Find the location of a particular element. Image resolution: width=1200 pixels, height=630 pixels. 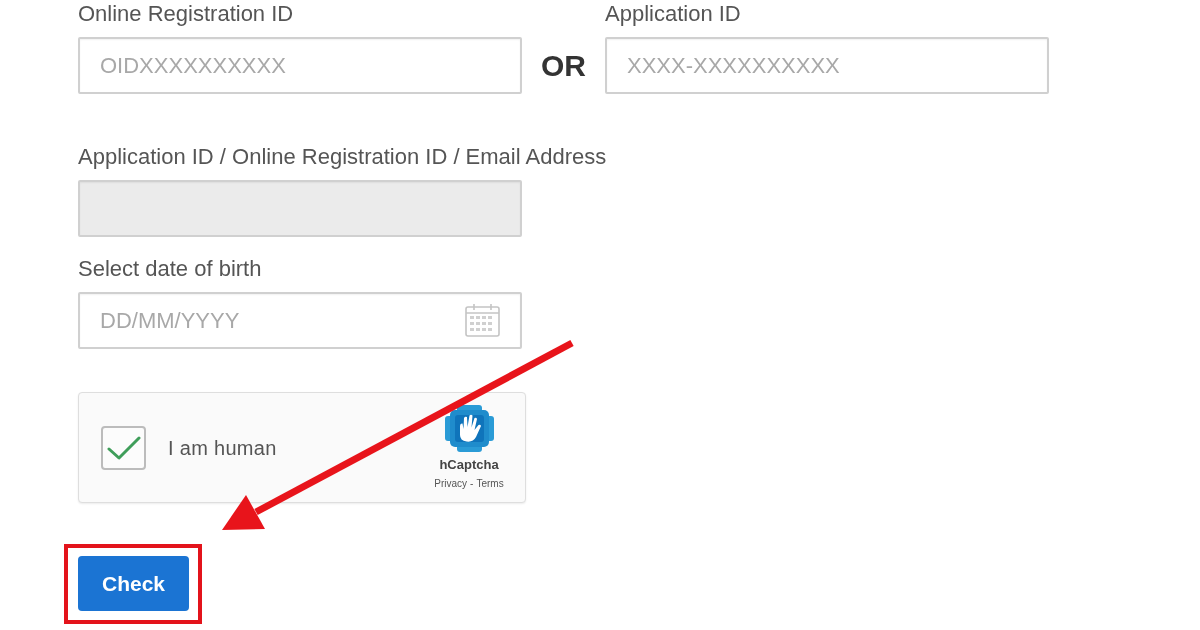

checkbox is located at coordinates (123, 447).